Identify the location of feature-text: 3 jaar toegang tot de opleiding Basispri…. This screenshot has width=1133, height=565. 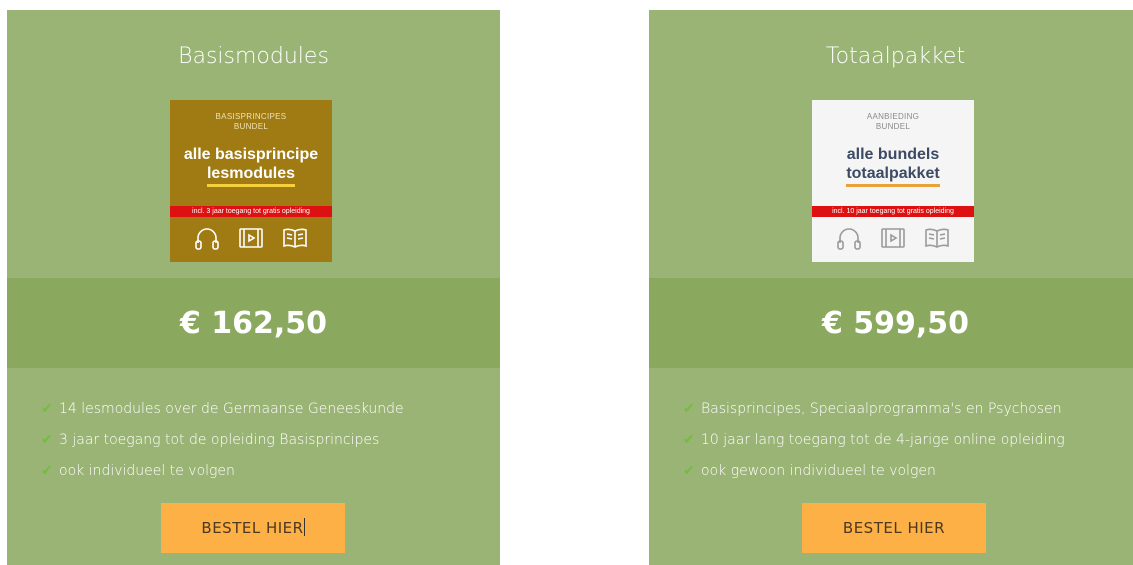
(219, 439).